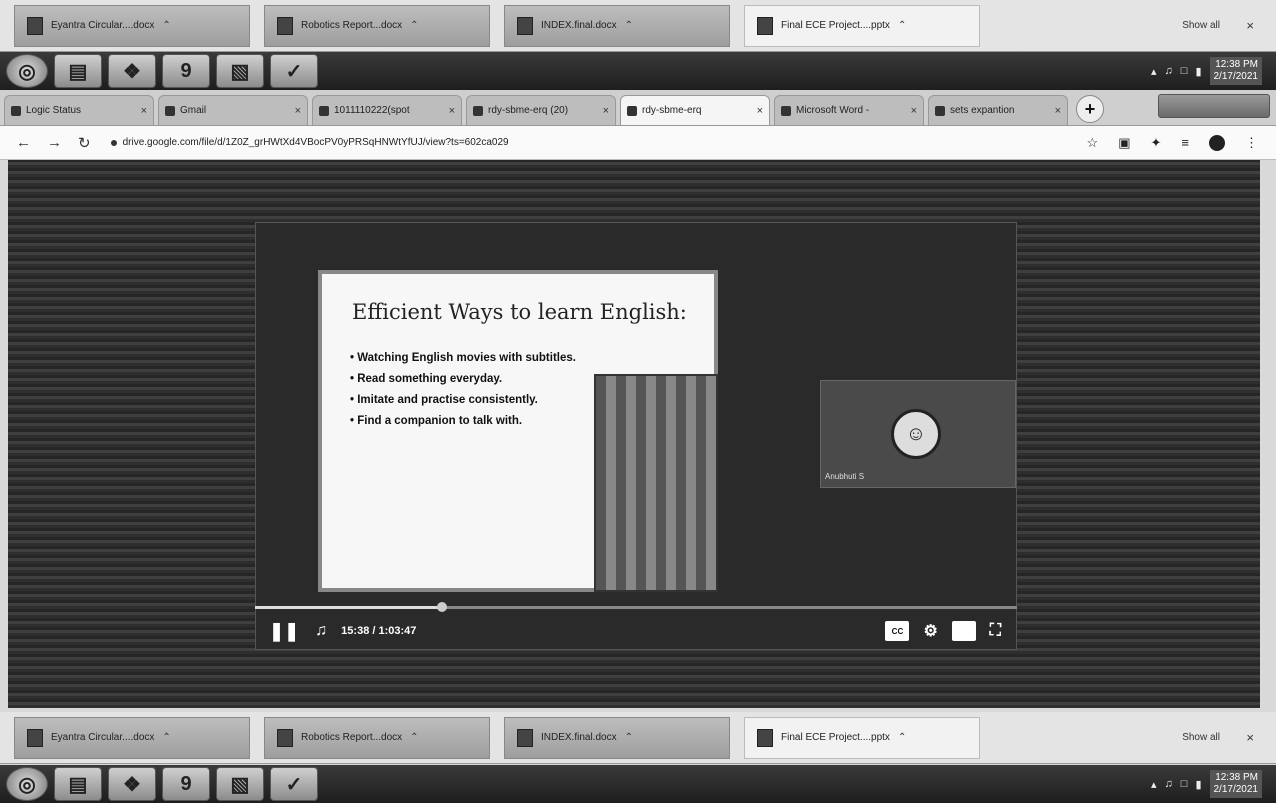 This screenshot has height=803, width=1276. What do you see at coordinates (636, 631) in the screenshot?
I see `video-controls: ❚❚ ♫ 15:38 / 1:03:47 CC ⚙ ⛶` at bounding box center [636, 631].